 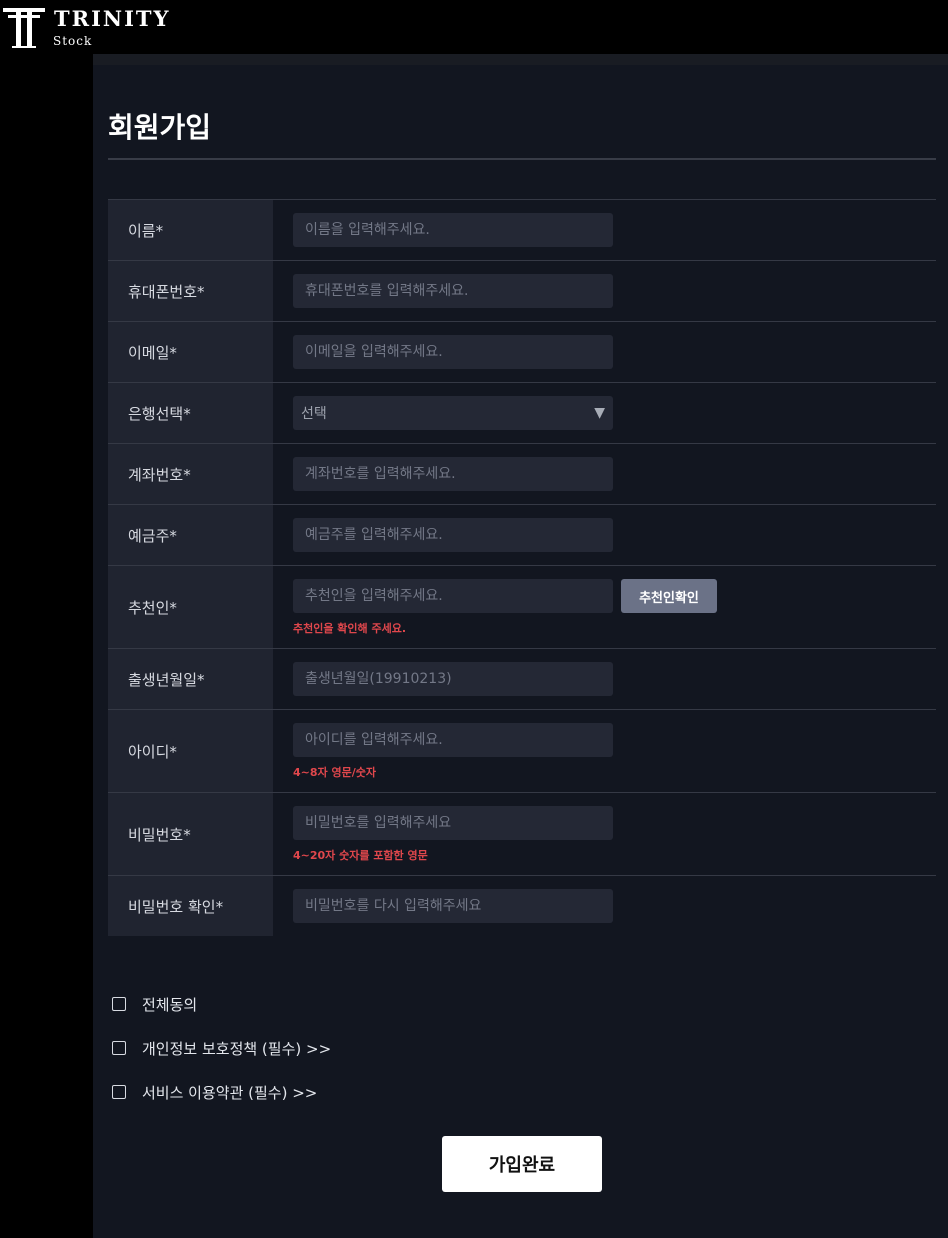 What do you see at coordinates (669, 596) in the screenshot?
I see `recommender-check-button: 추천인확인` at bounding box center [669, 596].